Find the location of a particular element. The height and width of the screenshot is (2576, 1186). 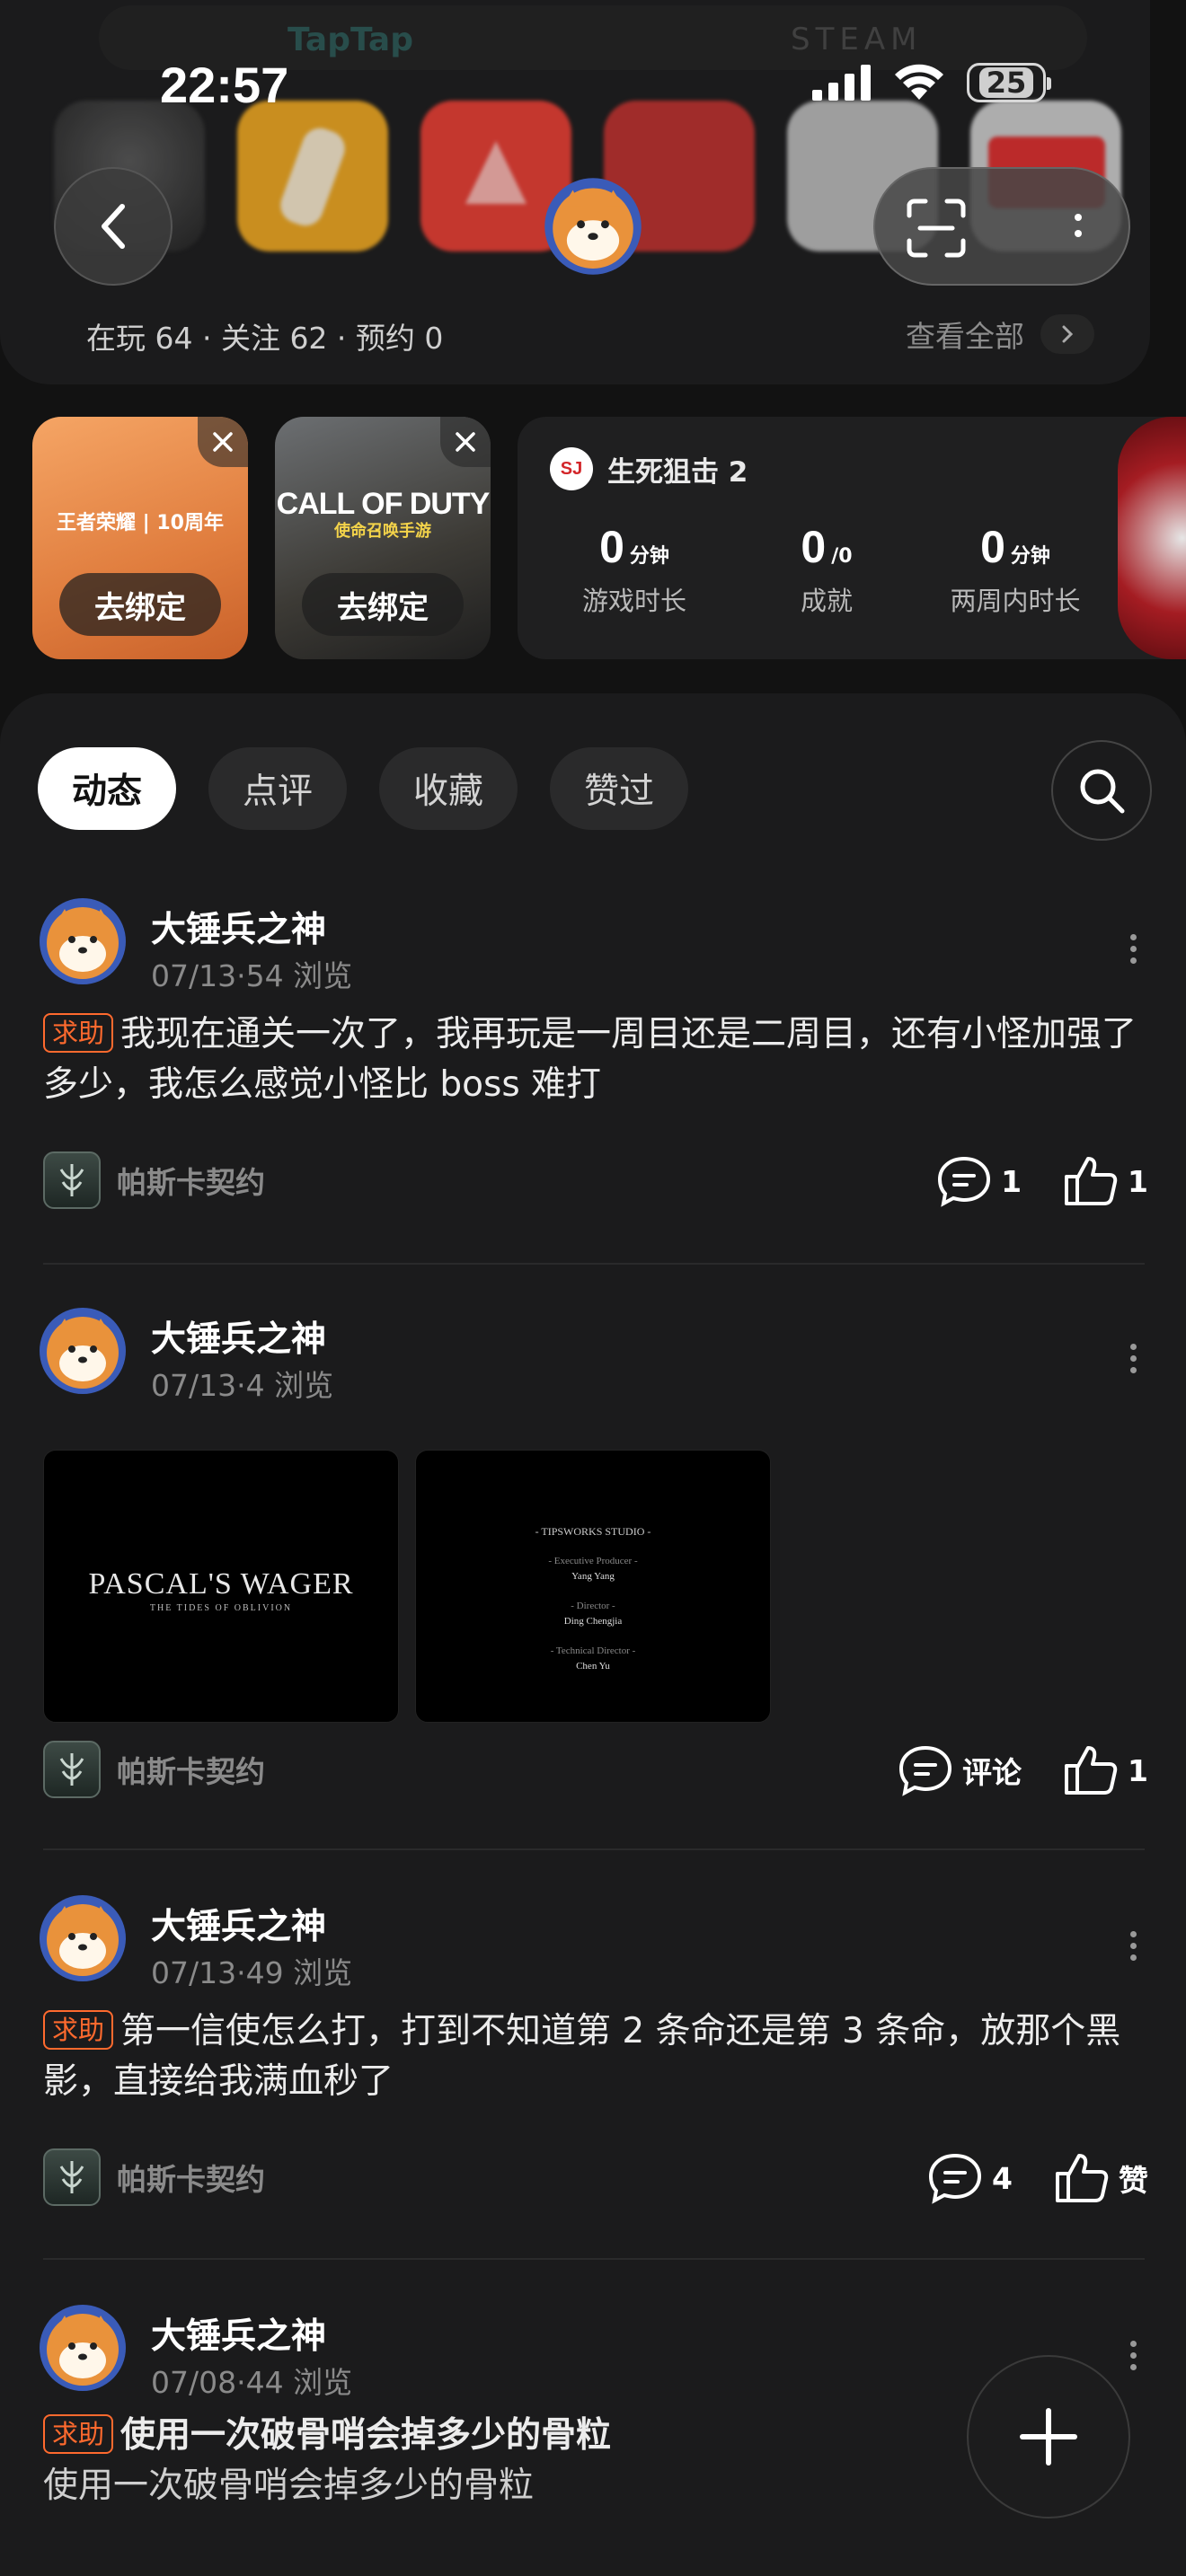

bind-card-honor-of-kings: 王者荣耀 | 10周年 去绑定 is located at coordinates (140, 538).